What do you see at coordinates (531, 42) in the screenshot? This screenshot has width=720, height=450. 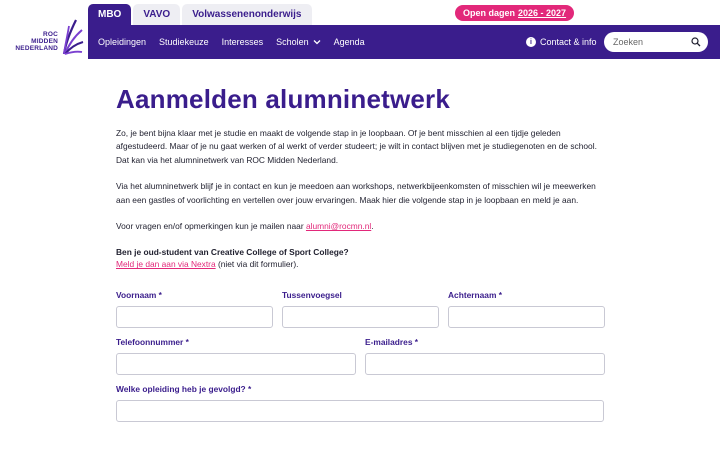 I see `info-icon: i` at bounding box center [531, 42].